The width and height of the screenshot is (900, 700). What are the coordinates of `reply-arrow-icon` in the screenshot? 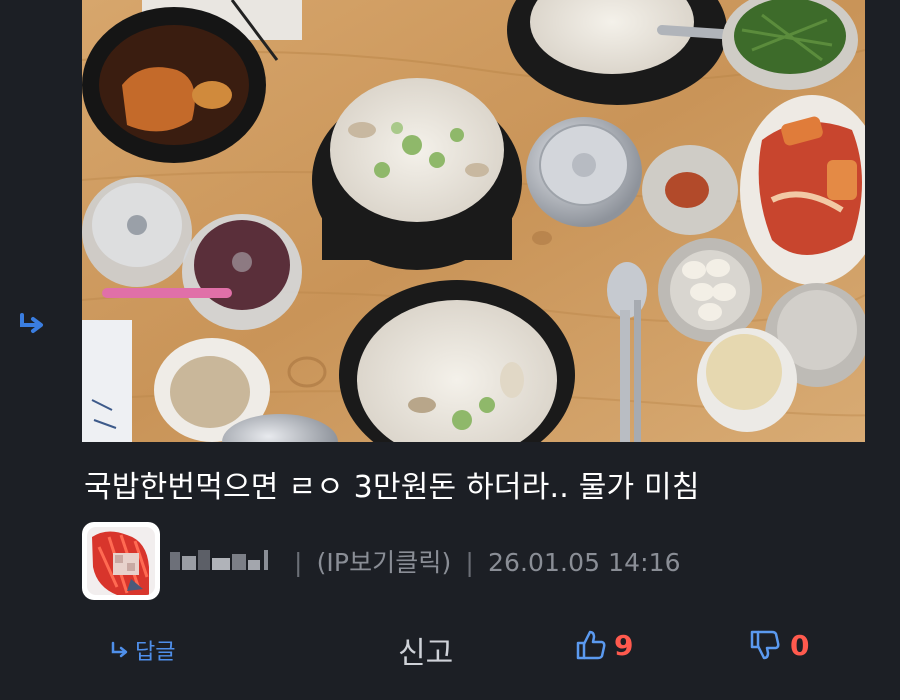 It's located at (119, 649).